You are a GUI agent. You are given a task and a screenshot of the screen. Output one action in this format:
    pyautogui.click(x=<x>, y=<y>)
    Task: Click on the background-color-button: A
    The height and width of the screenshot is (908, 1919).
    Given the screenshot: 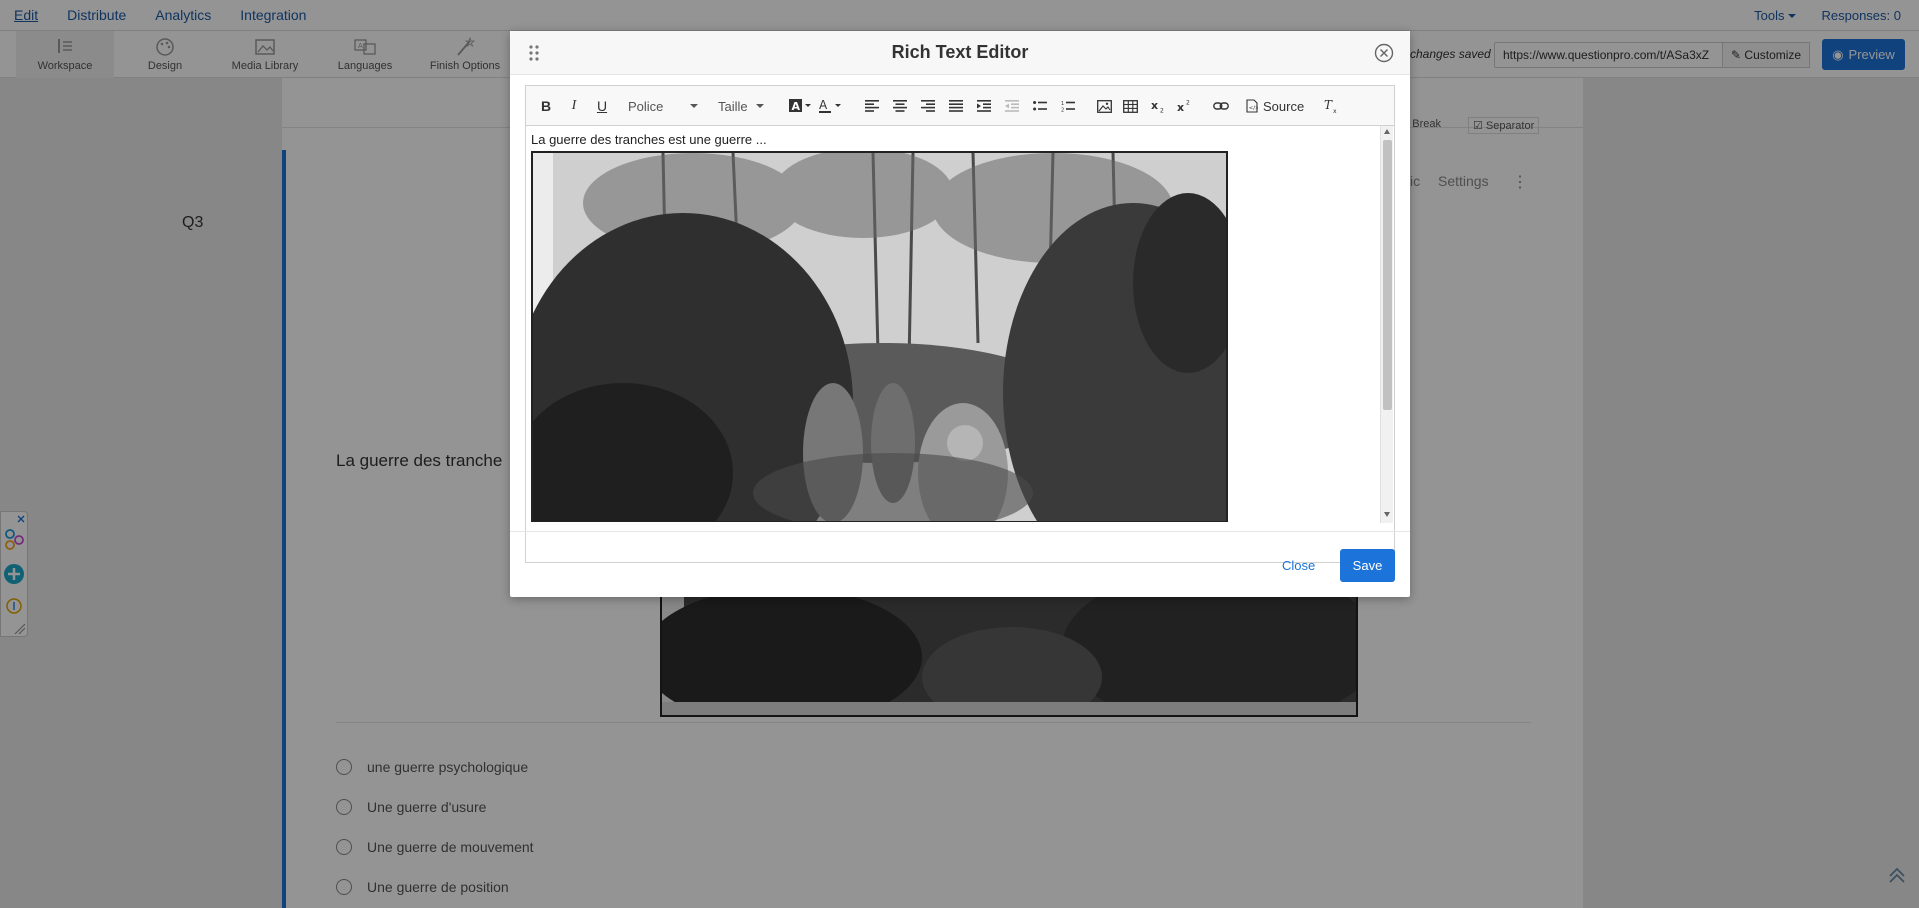 What is the action you would take?
    pyautogui.click(x=800, y=106)
    